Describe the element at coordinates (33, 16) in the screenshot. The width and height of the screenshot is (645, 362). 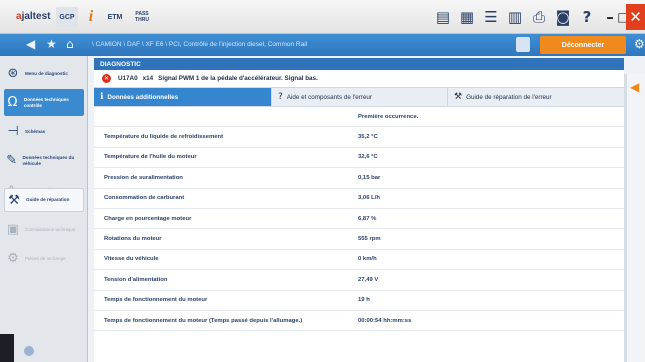
I see `app-logo: ajaltest` at that location.